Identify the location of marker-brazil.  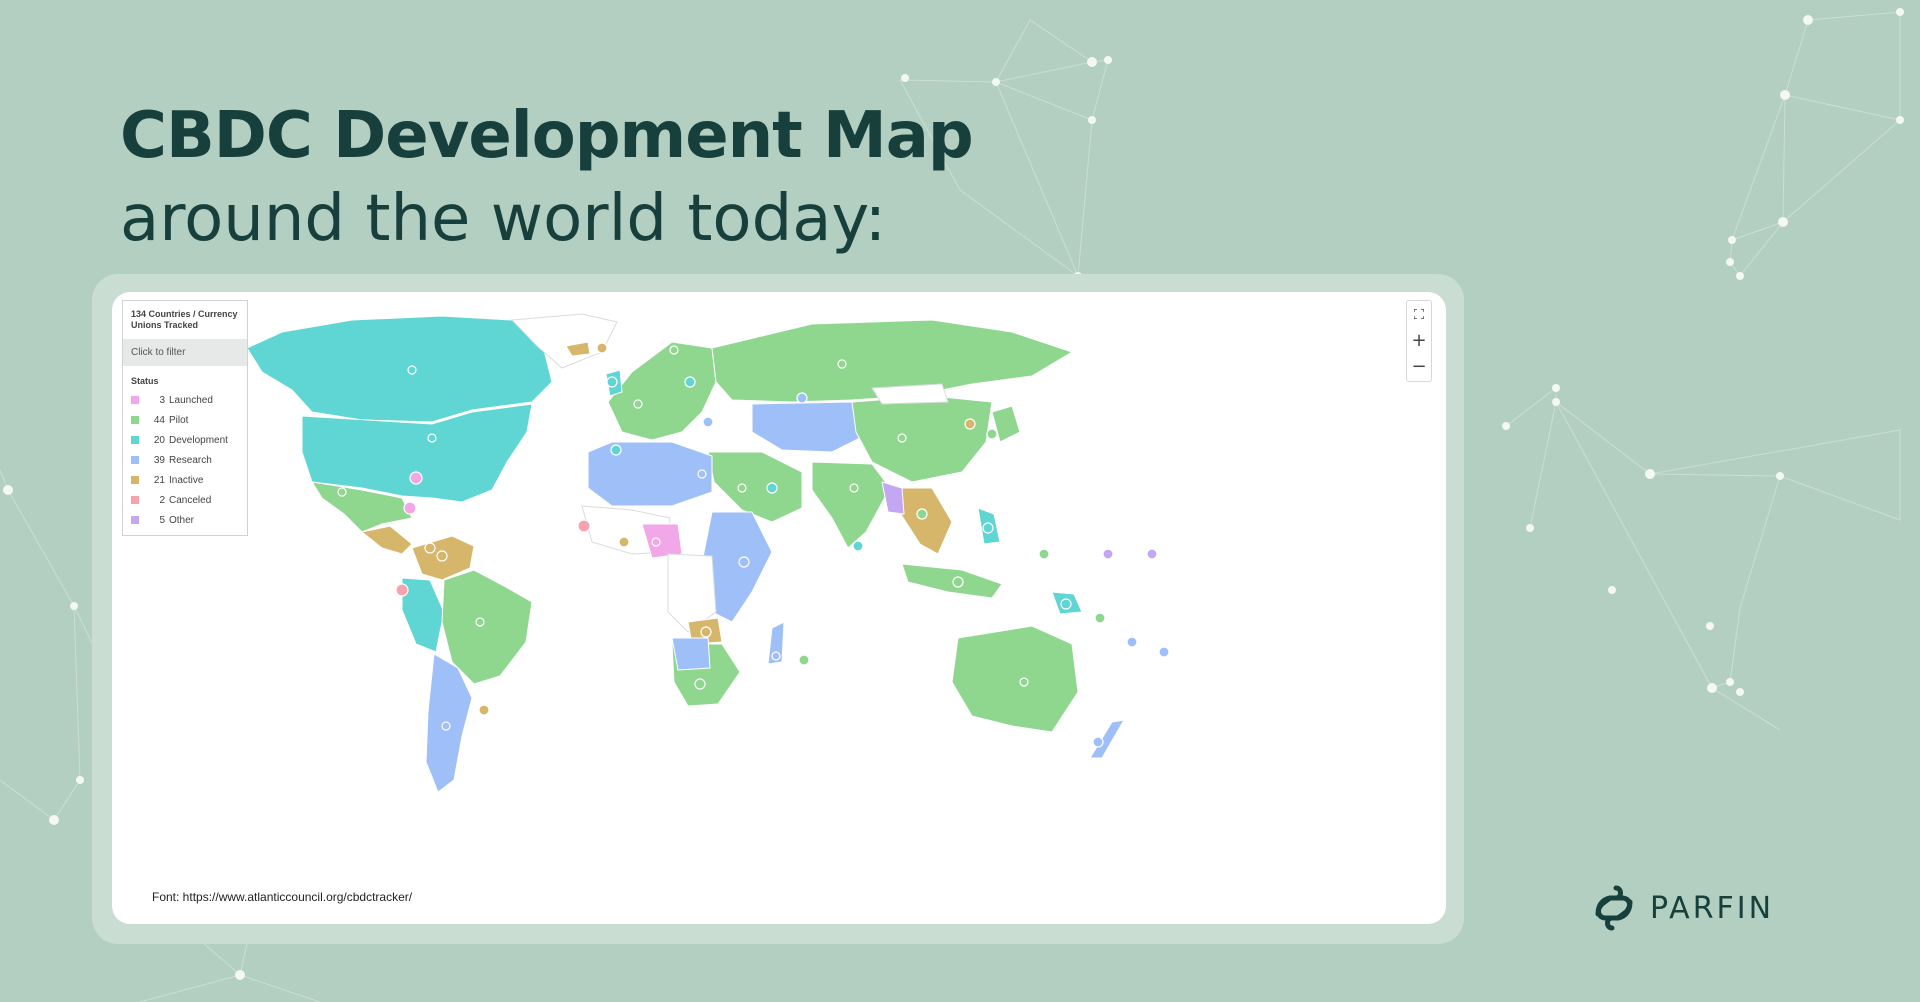
(480, 622).